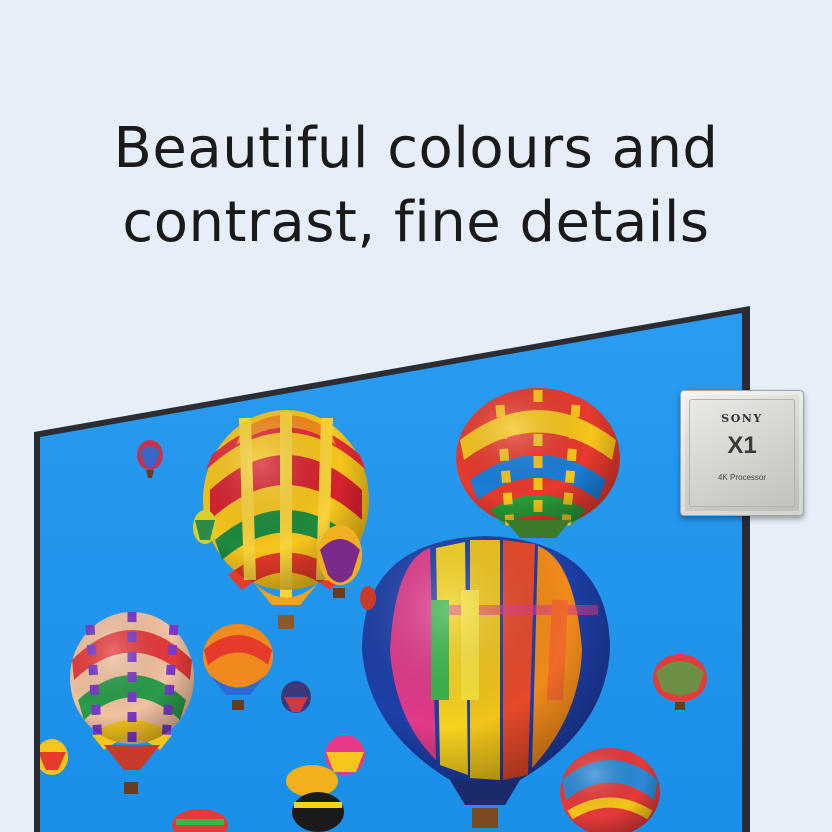 The image size is (832, 832). I want to click on processor-chip: SONY X1 4K Processor, so click(742, 453).